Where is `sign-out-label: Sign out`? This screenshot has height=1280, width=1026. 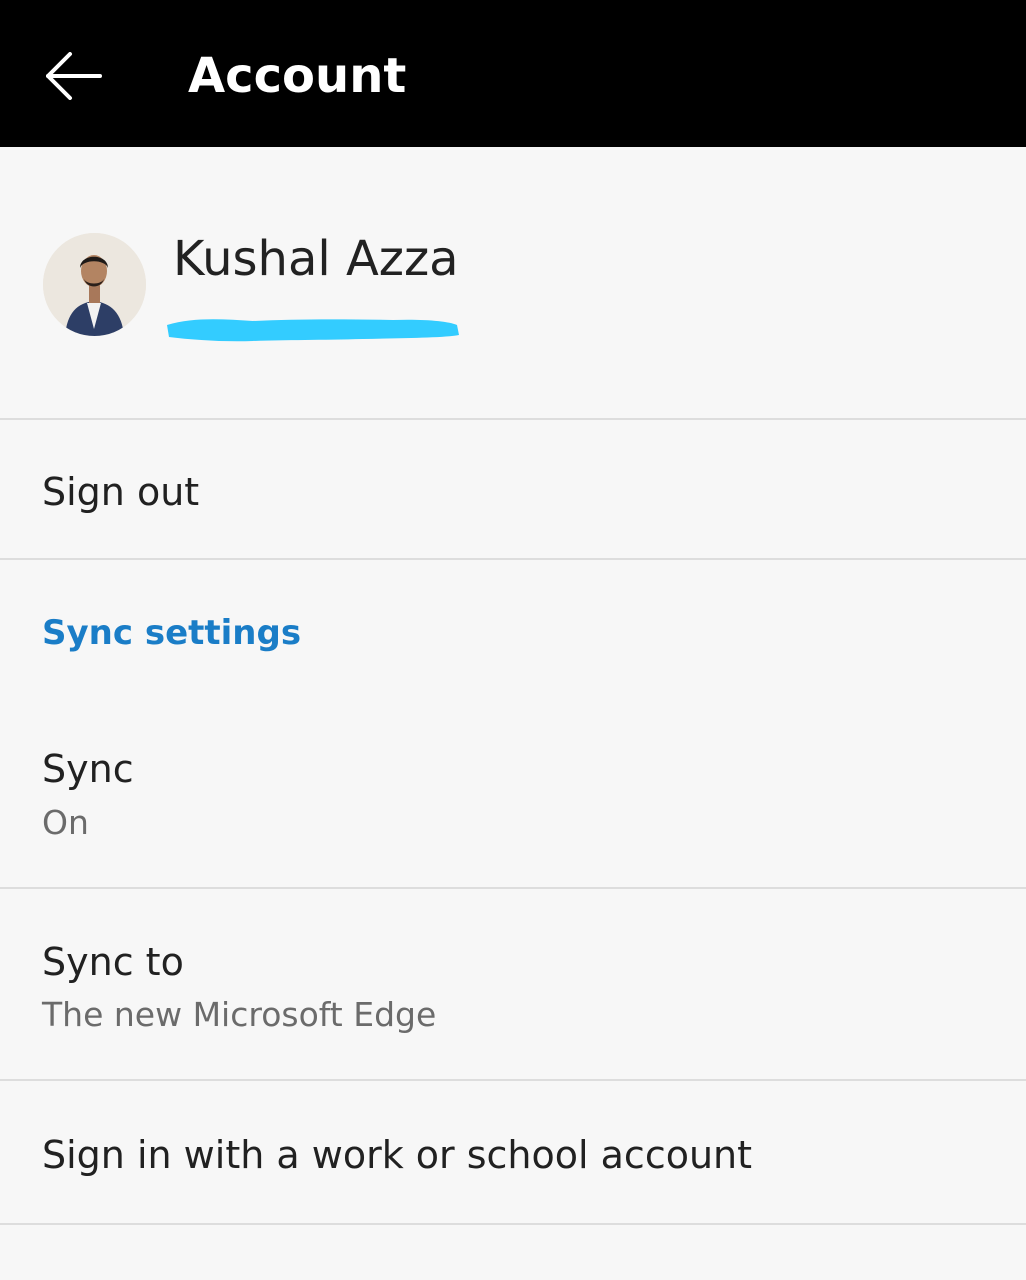
sign-out-label: Sign out is located at coordinates (121, 492).